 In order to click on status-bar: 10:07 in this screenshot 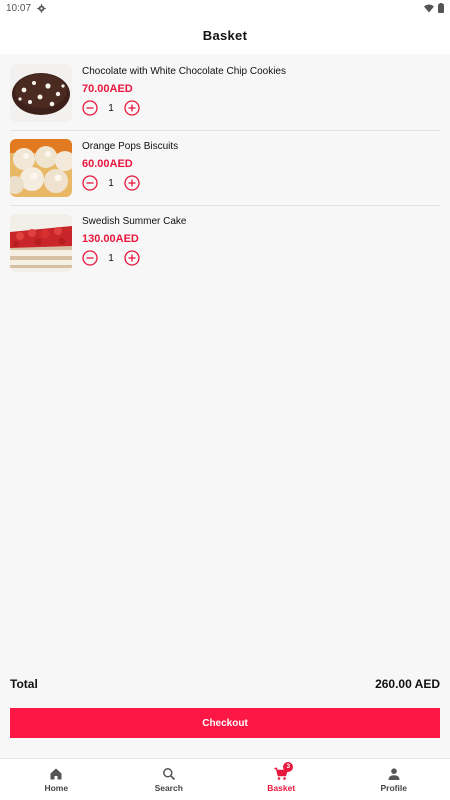, I will do `click(225, 8)`.